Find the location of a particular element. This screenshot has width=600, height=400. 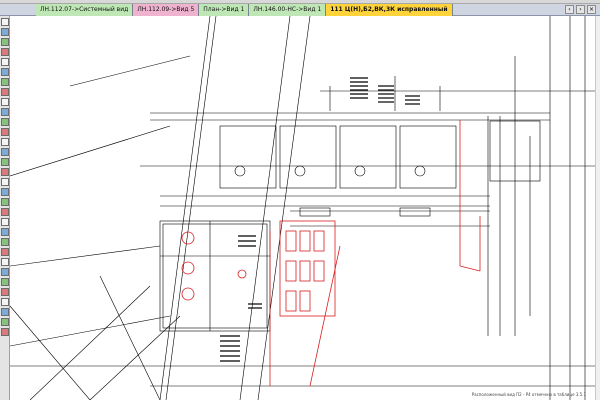

zoom-icon is located at coordinates (5, 212).